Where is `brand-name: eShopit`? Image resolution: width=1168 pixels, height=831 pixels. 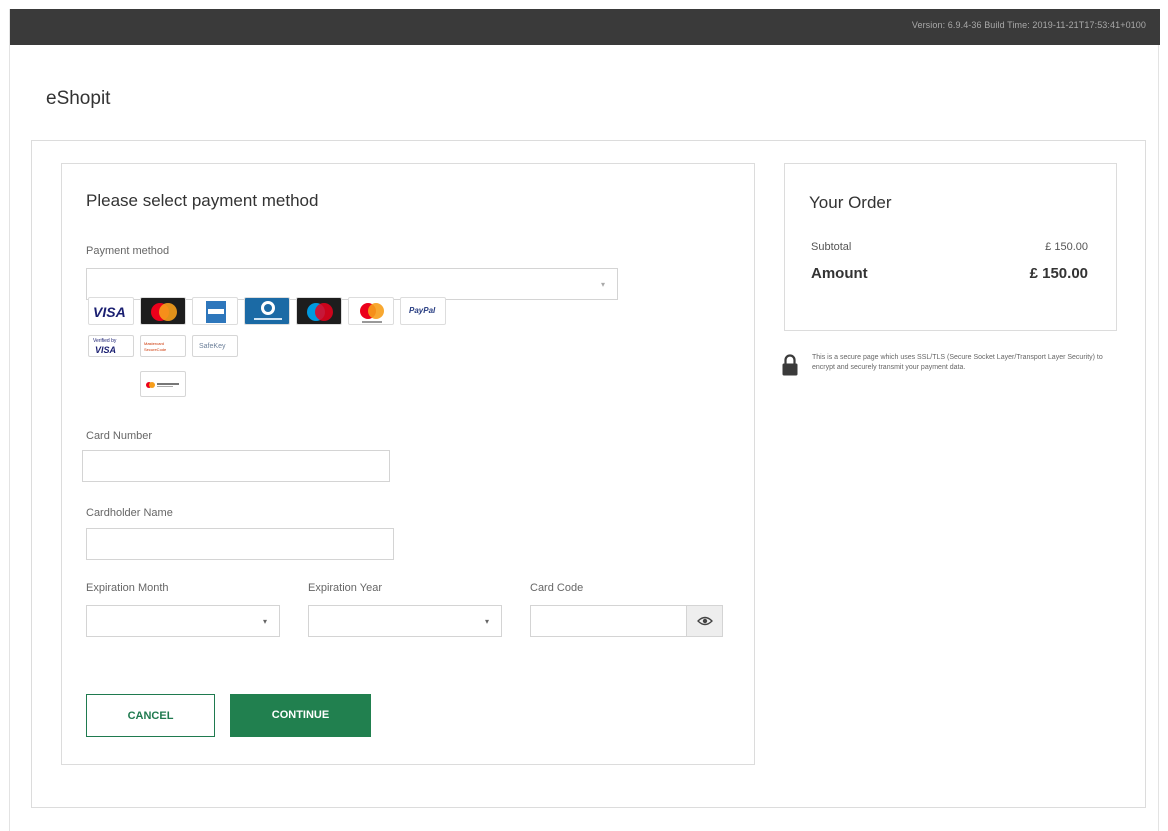
brand-name: eShopit is located at coordinates (78, 98).